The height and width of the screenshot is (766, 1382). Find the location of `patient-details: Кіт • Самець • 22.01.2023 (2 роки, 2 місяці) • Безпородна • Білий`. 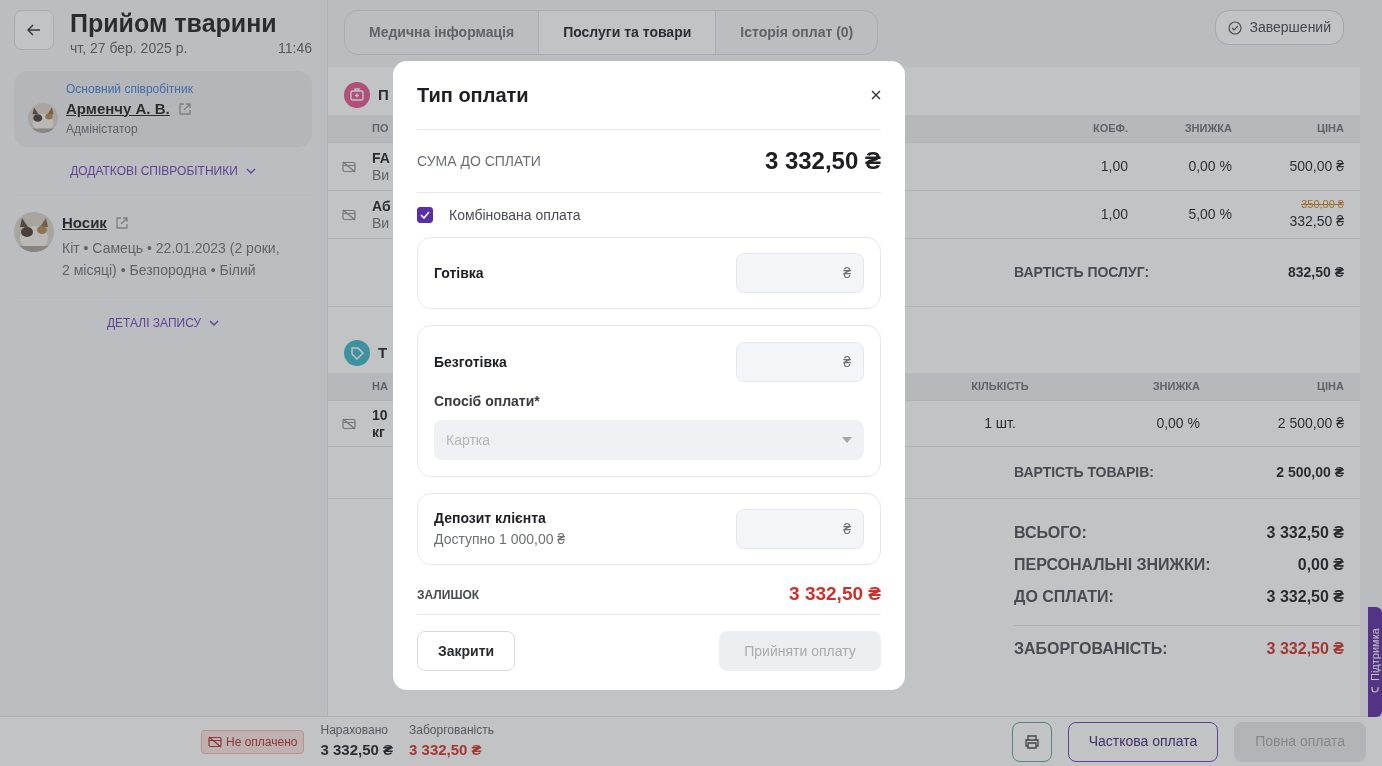

patient-details: Кіт • Самець • 22.01.2023 (2 роки, 2 місяці) • Безпородна • Білий is located at coordinates (171, 259).